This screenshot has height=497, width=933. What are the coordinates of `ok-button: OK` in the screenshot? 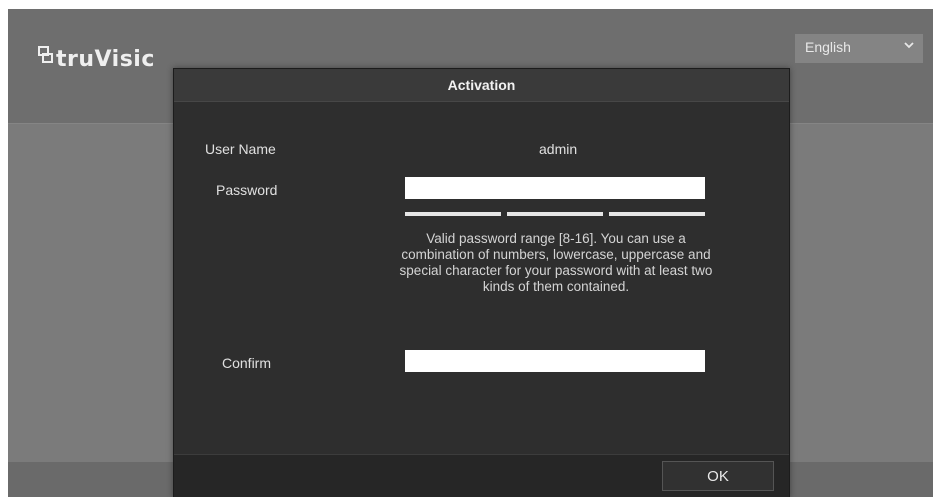 It's located at (718, 476).